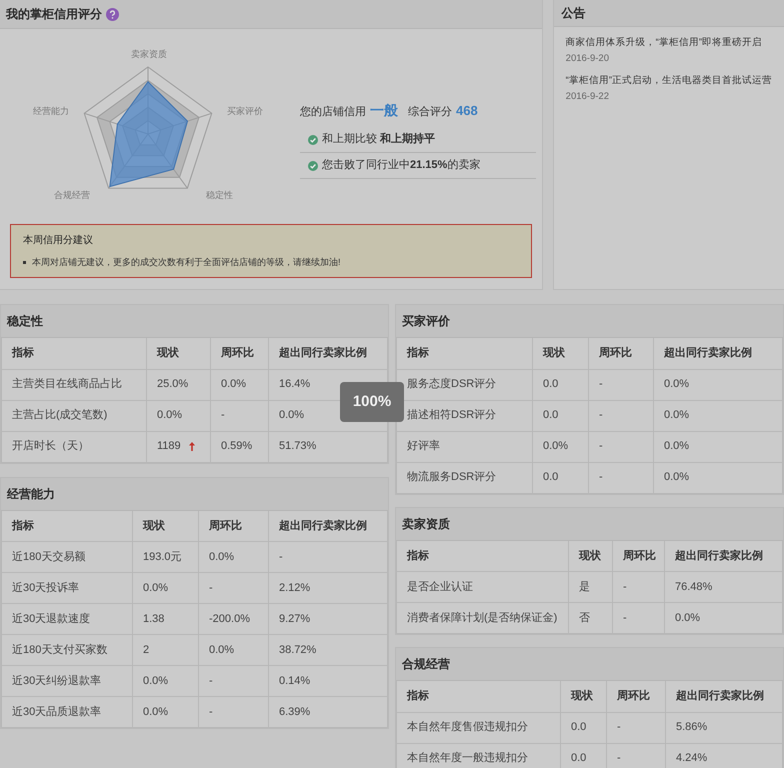 Image resolution: width=784 pixels, height=768 pixels. What do you see at coordinates (588, 59) in the screenshot?
I see `announcement-date: 2016-9-20` at bounding box center [588, 59].